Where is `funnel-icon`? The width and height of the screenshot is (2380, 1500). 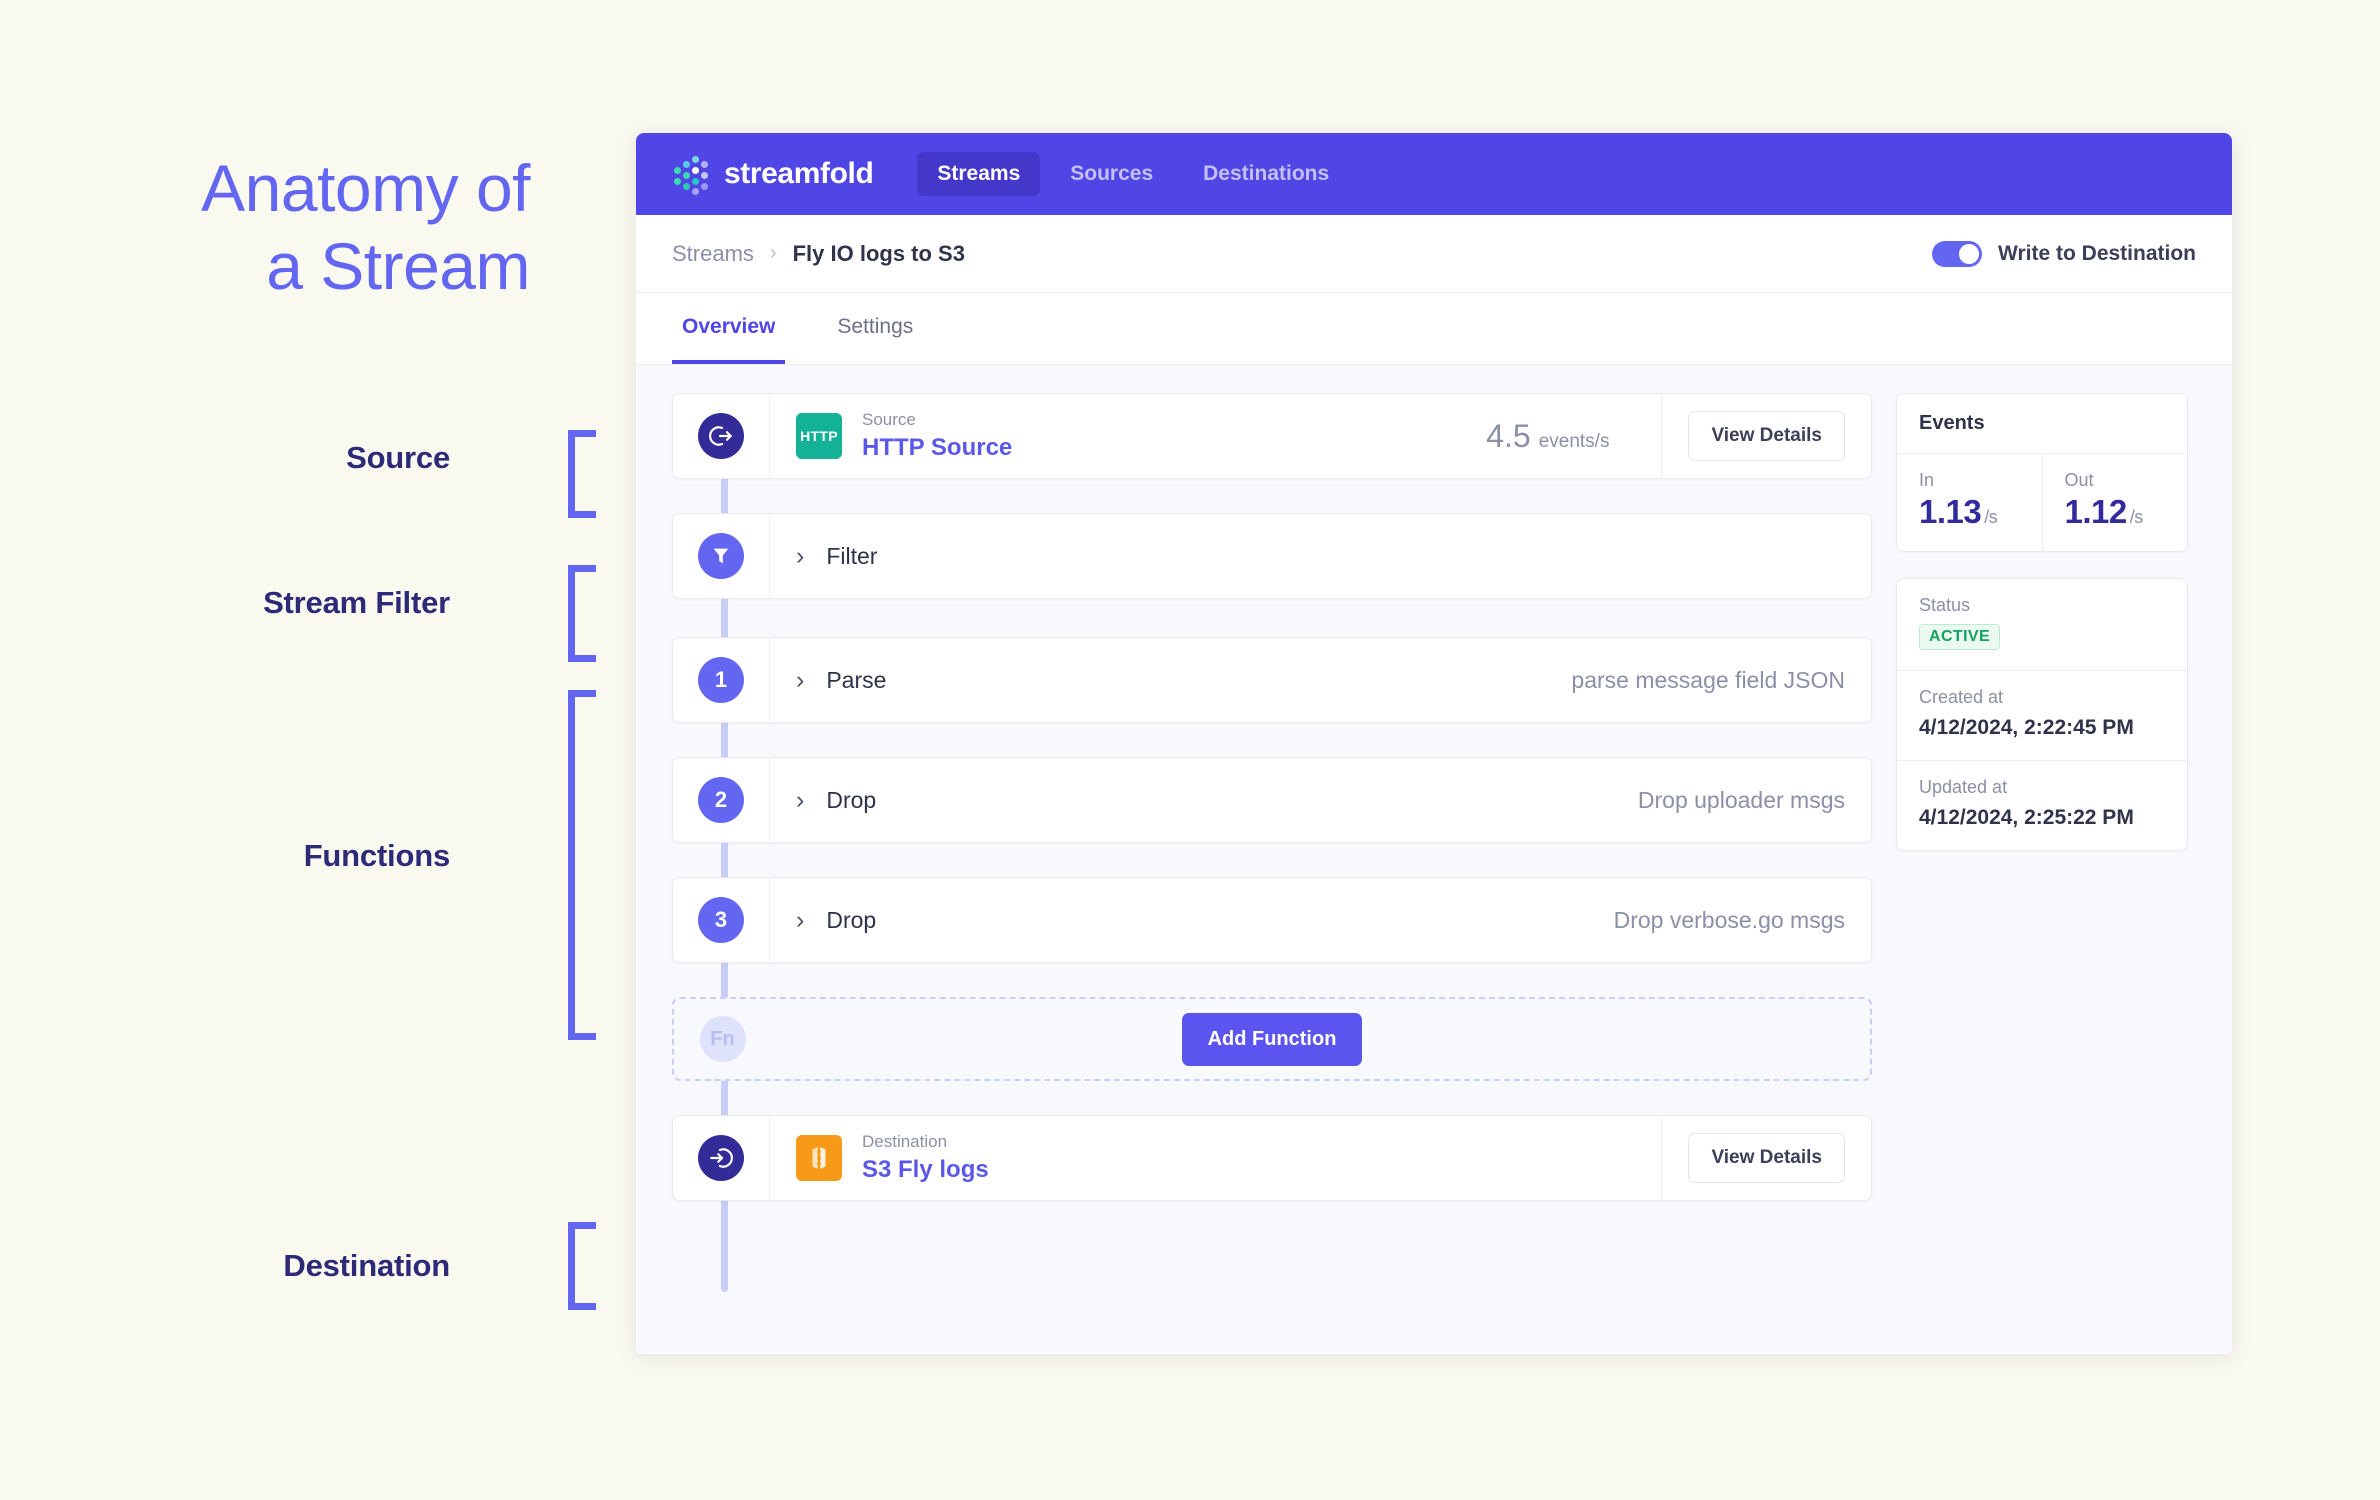 funnel-icon is located at coordinates (721, 556).